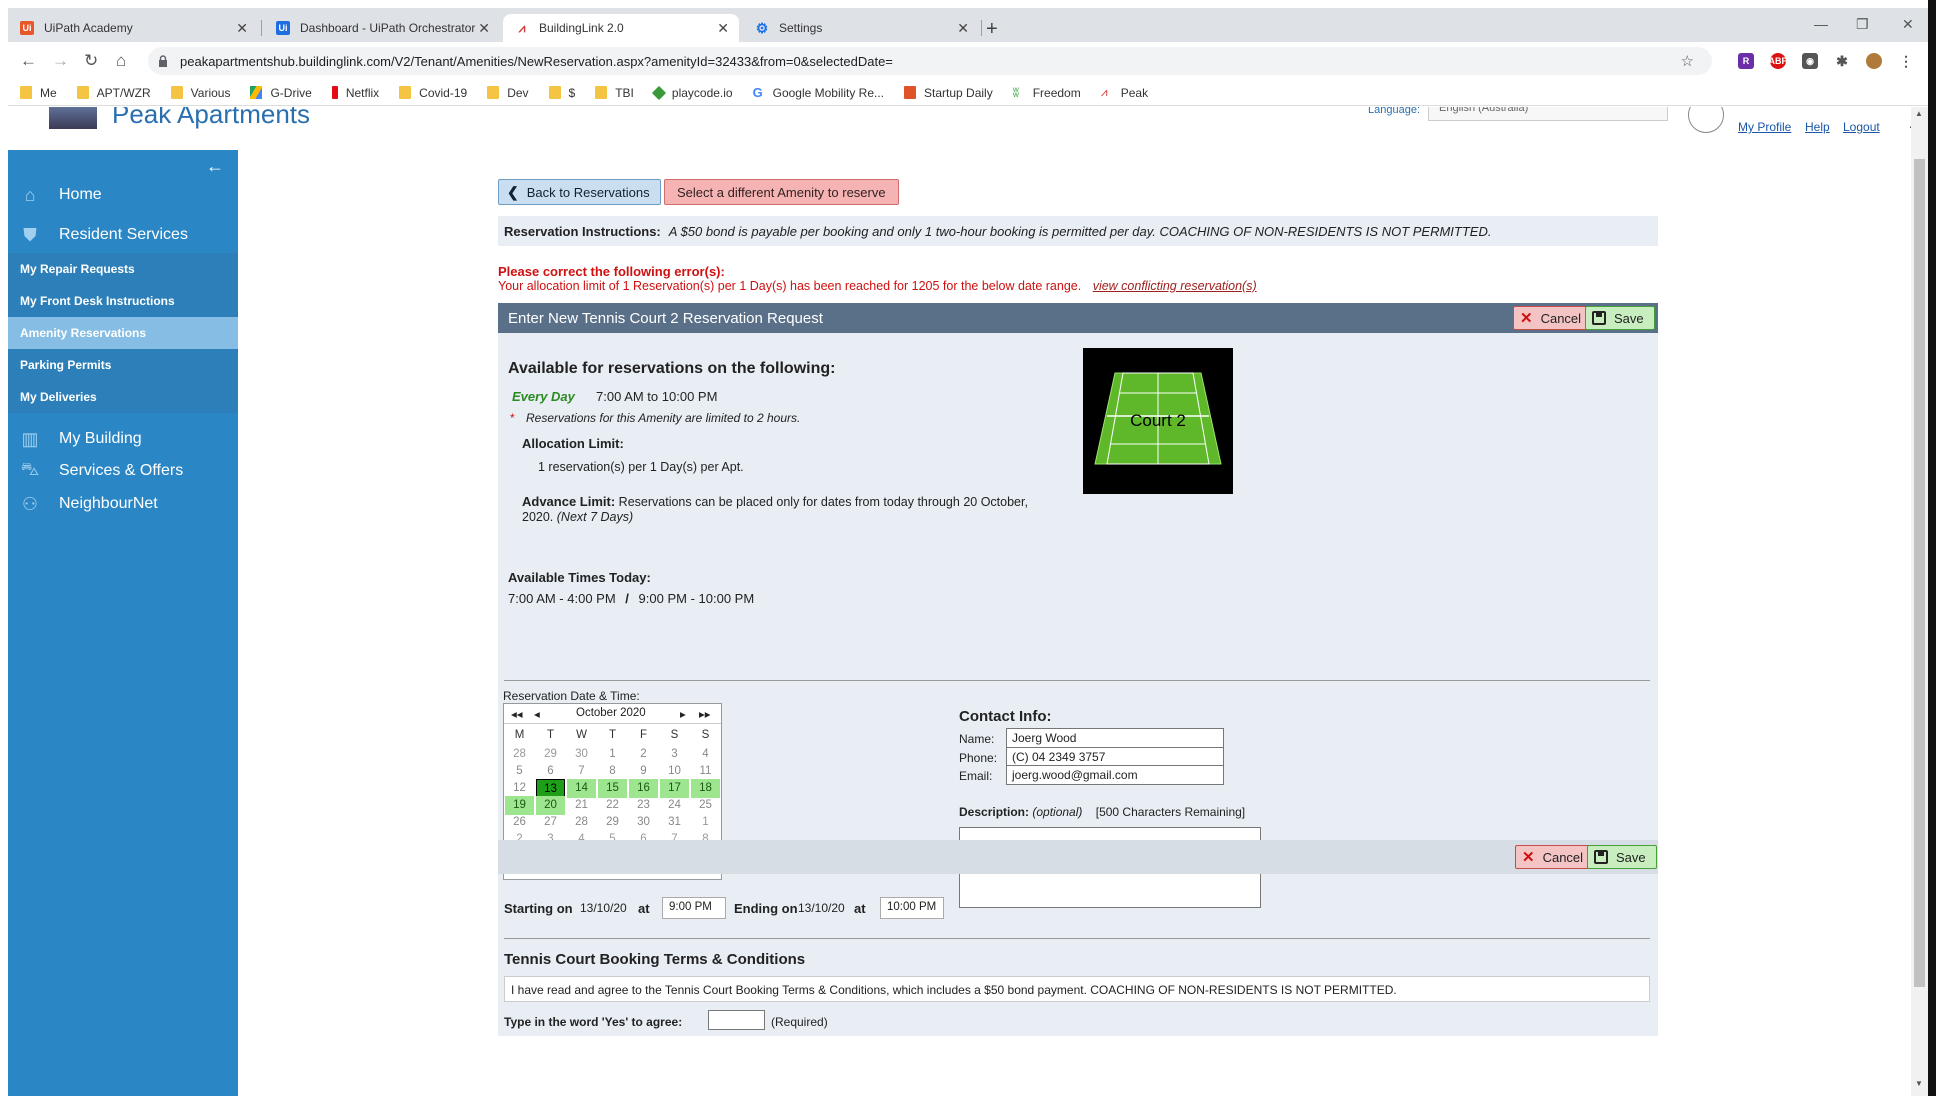 This screenshot has height=1096, width=1936. Describe the element at coordinates (948, 93) in the screenshot. I see `bookmark: Startup Daily` at that location.